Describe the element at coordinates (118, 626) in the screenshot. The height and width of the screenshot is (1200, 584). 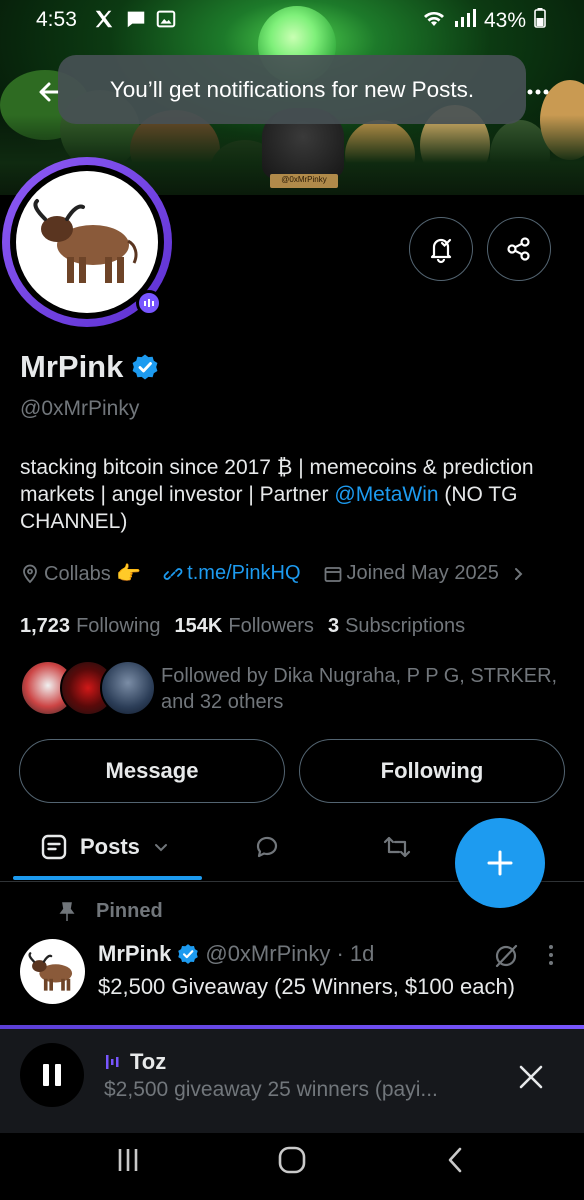
I see `following-label: Following` at that location.